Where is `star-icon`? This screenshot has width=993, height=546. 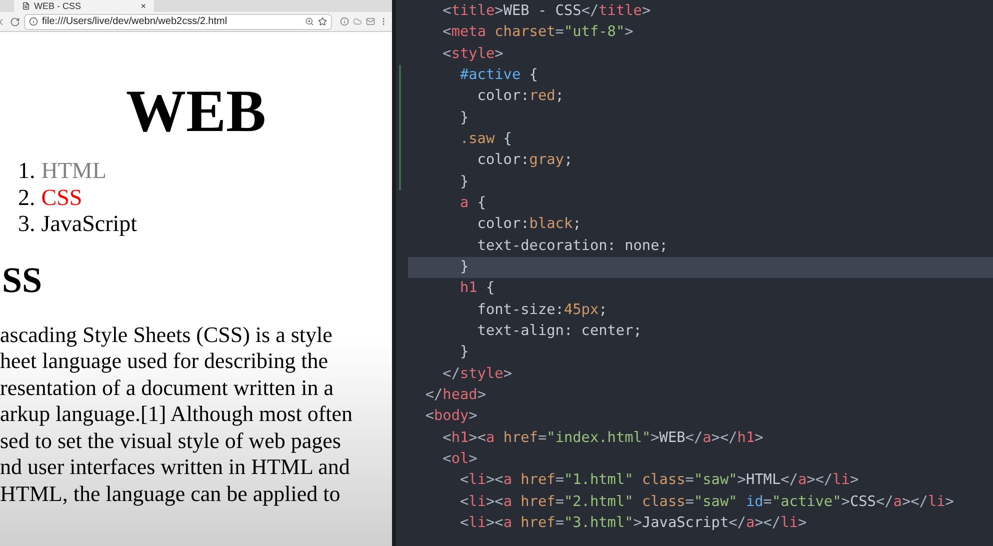
star-icon is located at coordinates (322, 21).